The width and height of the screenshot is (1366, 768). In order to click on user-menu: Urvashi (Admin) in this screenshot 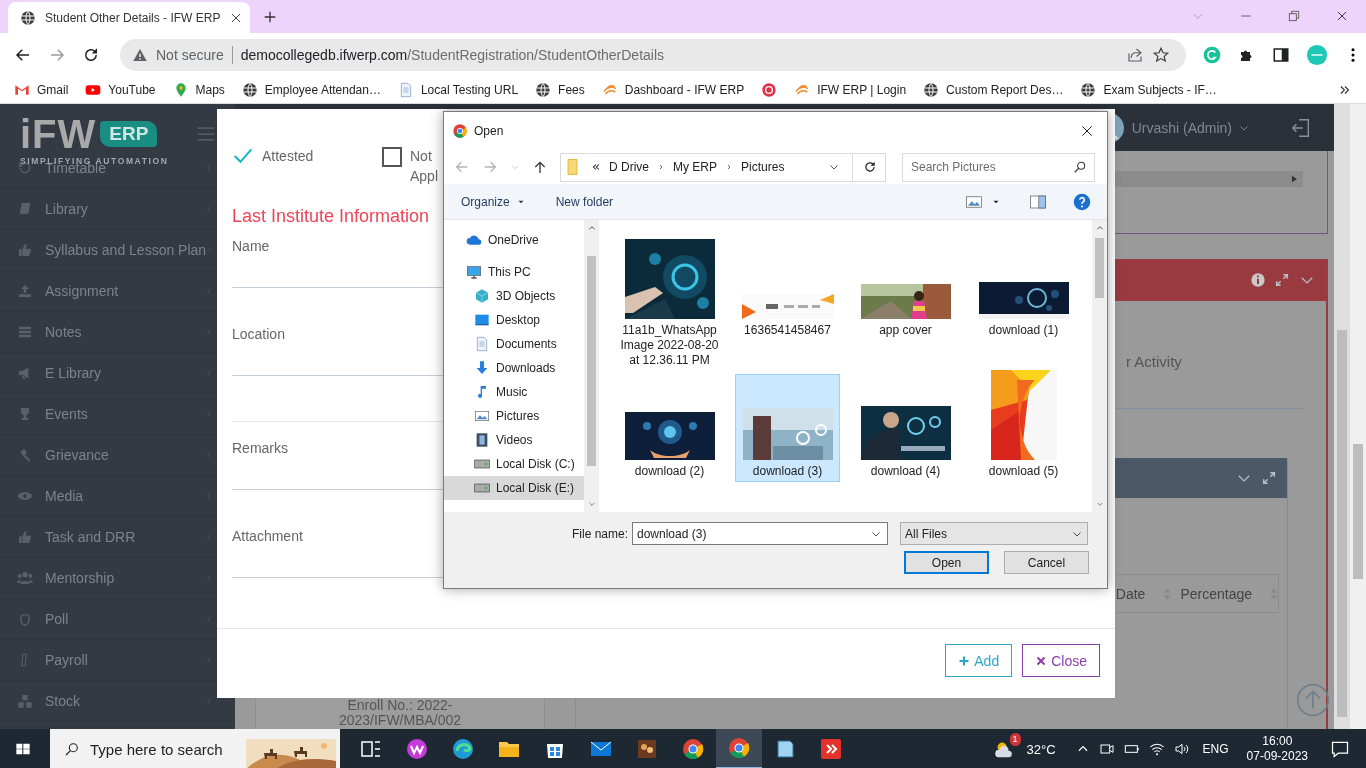, I will do `click(1181, 127)`.